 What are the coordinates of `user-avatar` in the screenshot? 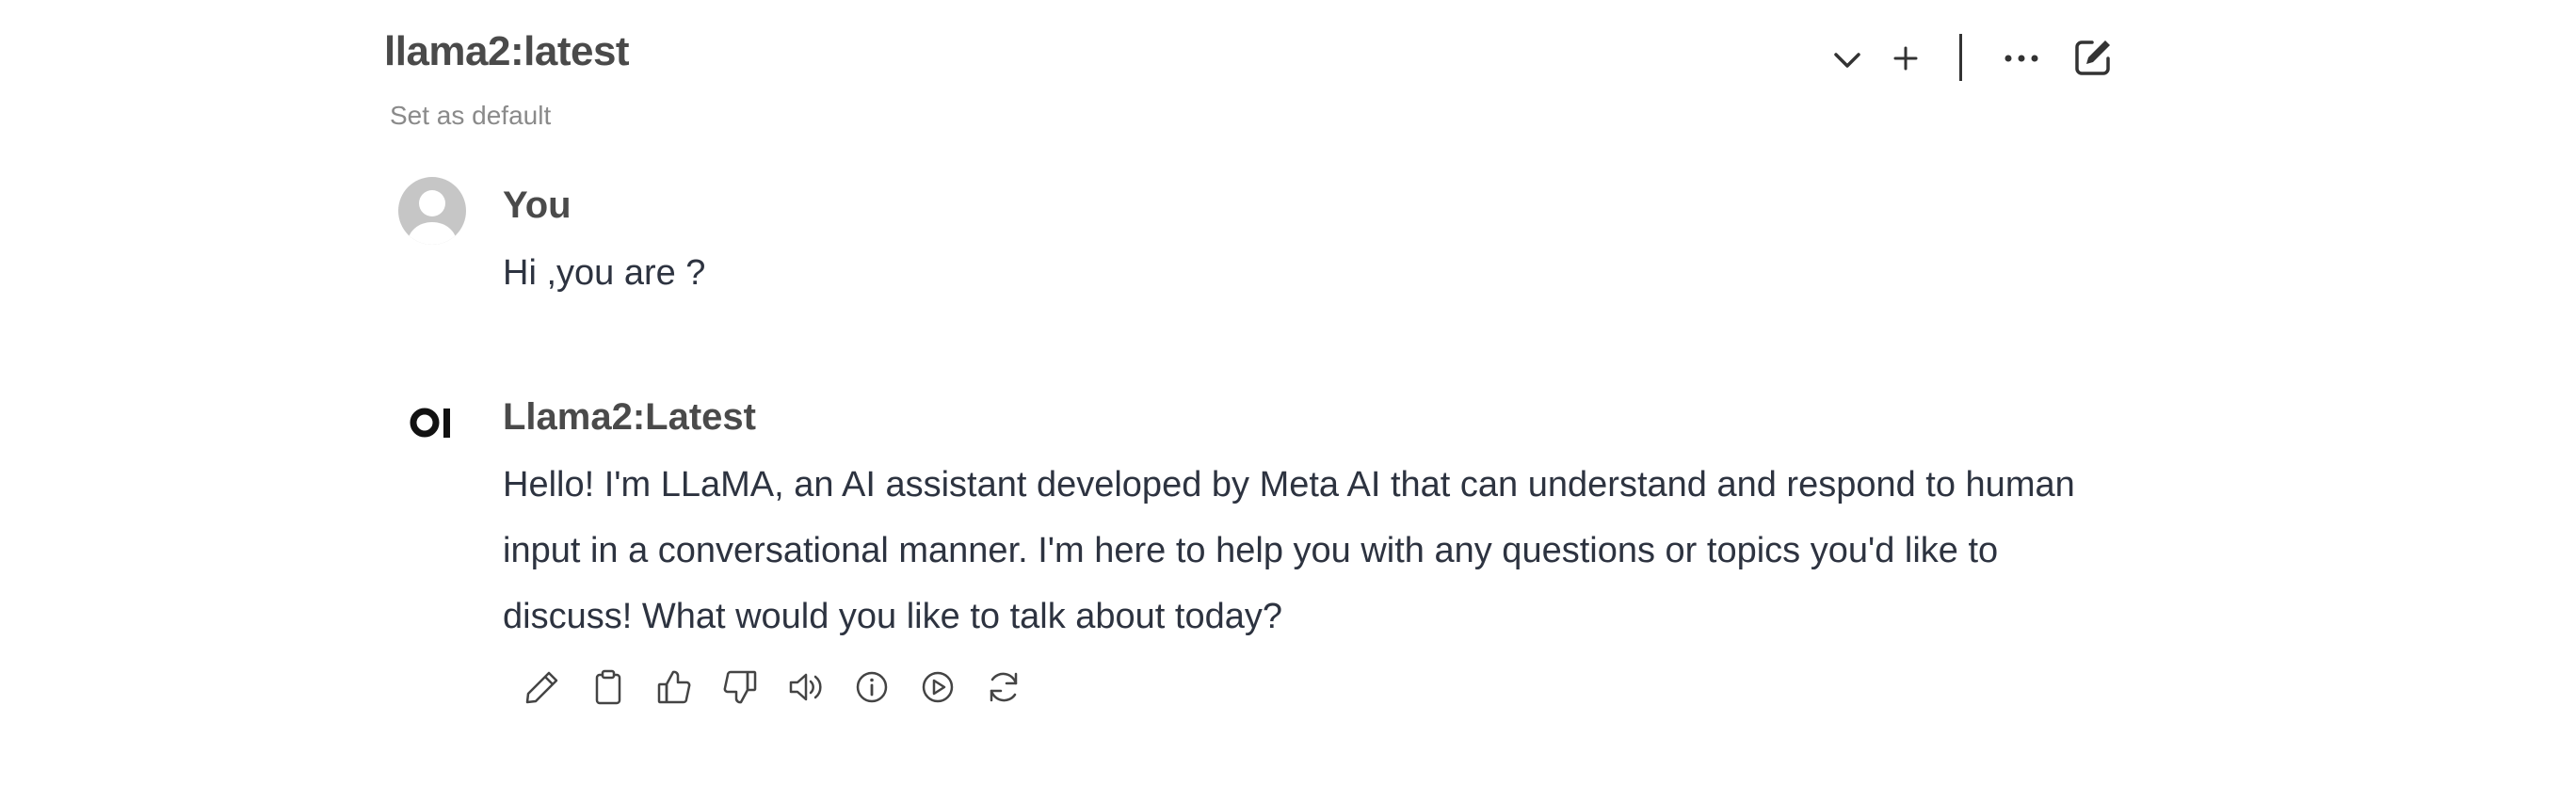 It's located at (432, 211).